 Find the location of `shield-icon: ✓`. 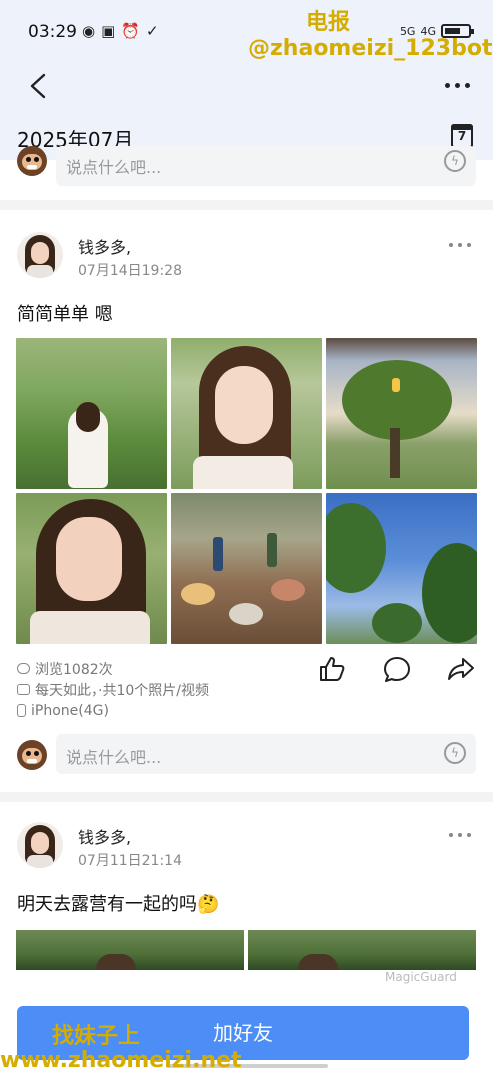

shield-icon: ✓ is located at coordinates (152, 31).